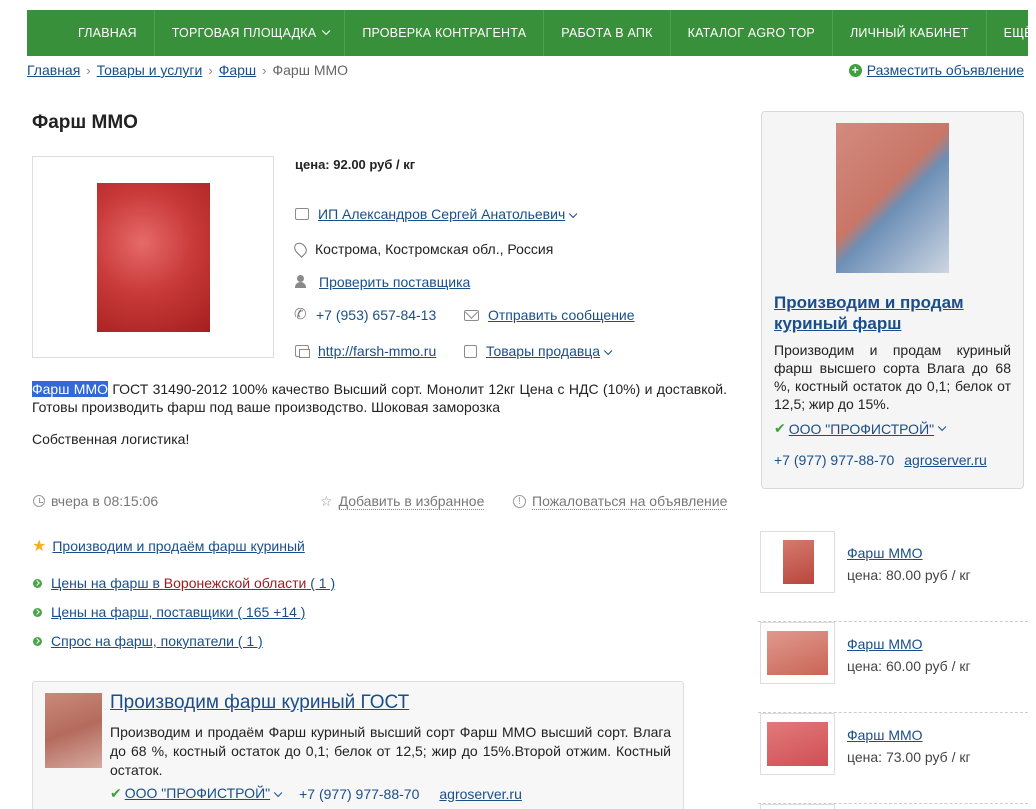 This screenshot has width=1036, height=809. I want to click on nav-item-catalog: КАТАЛОГ AGRO TOP, so click(752, 33).